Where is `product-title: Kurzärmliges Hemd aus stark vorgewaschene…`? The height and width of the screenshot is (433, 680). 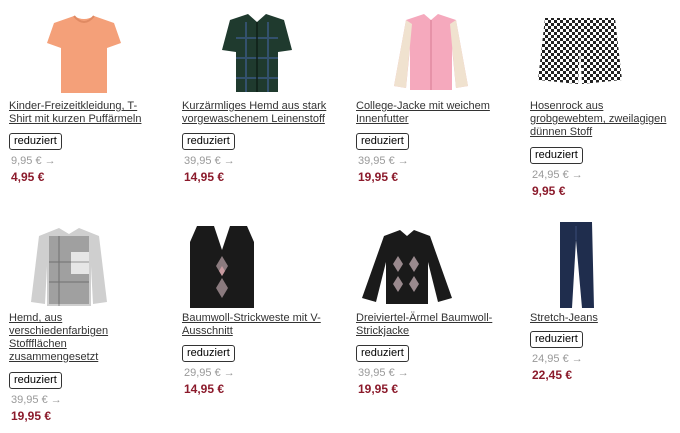 product-title: Kurzärmliges Hemd aus stark vorgewaschene… is located at coordinates (254, 113).